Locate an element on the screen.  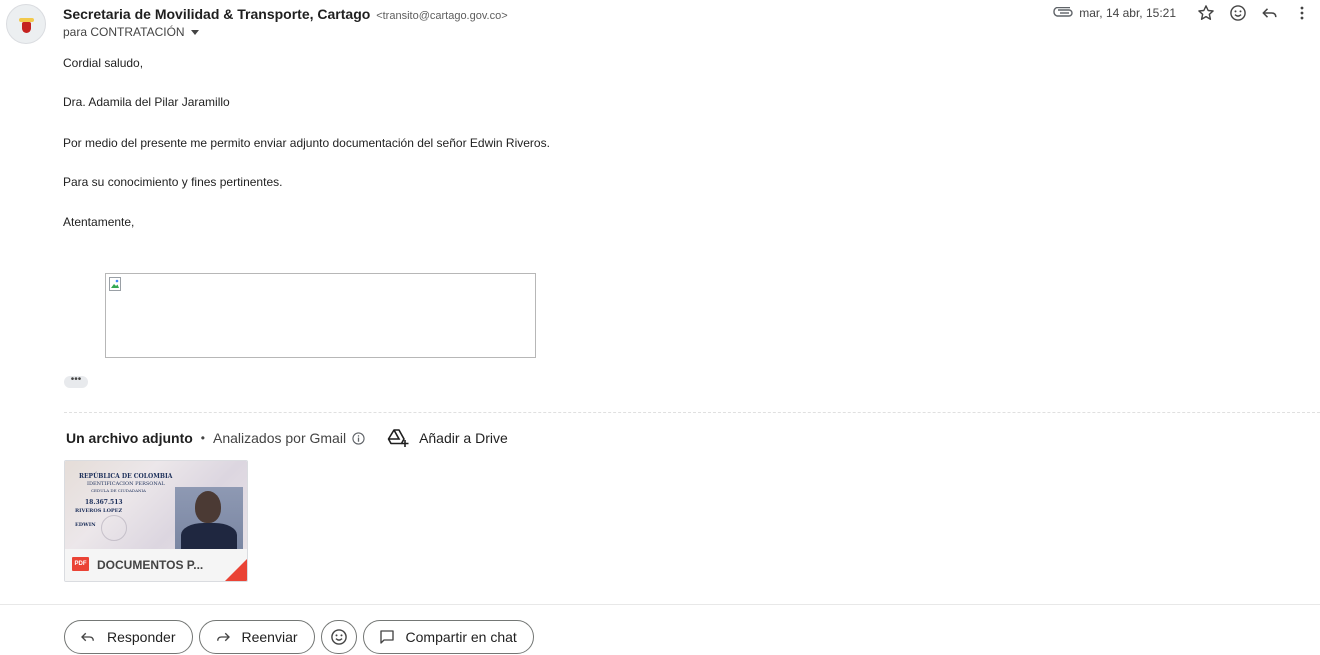
id-seal is located at coordinates (114, 528).